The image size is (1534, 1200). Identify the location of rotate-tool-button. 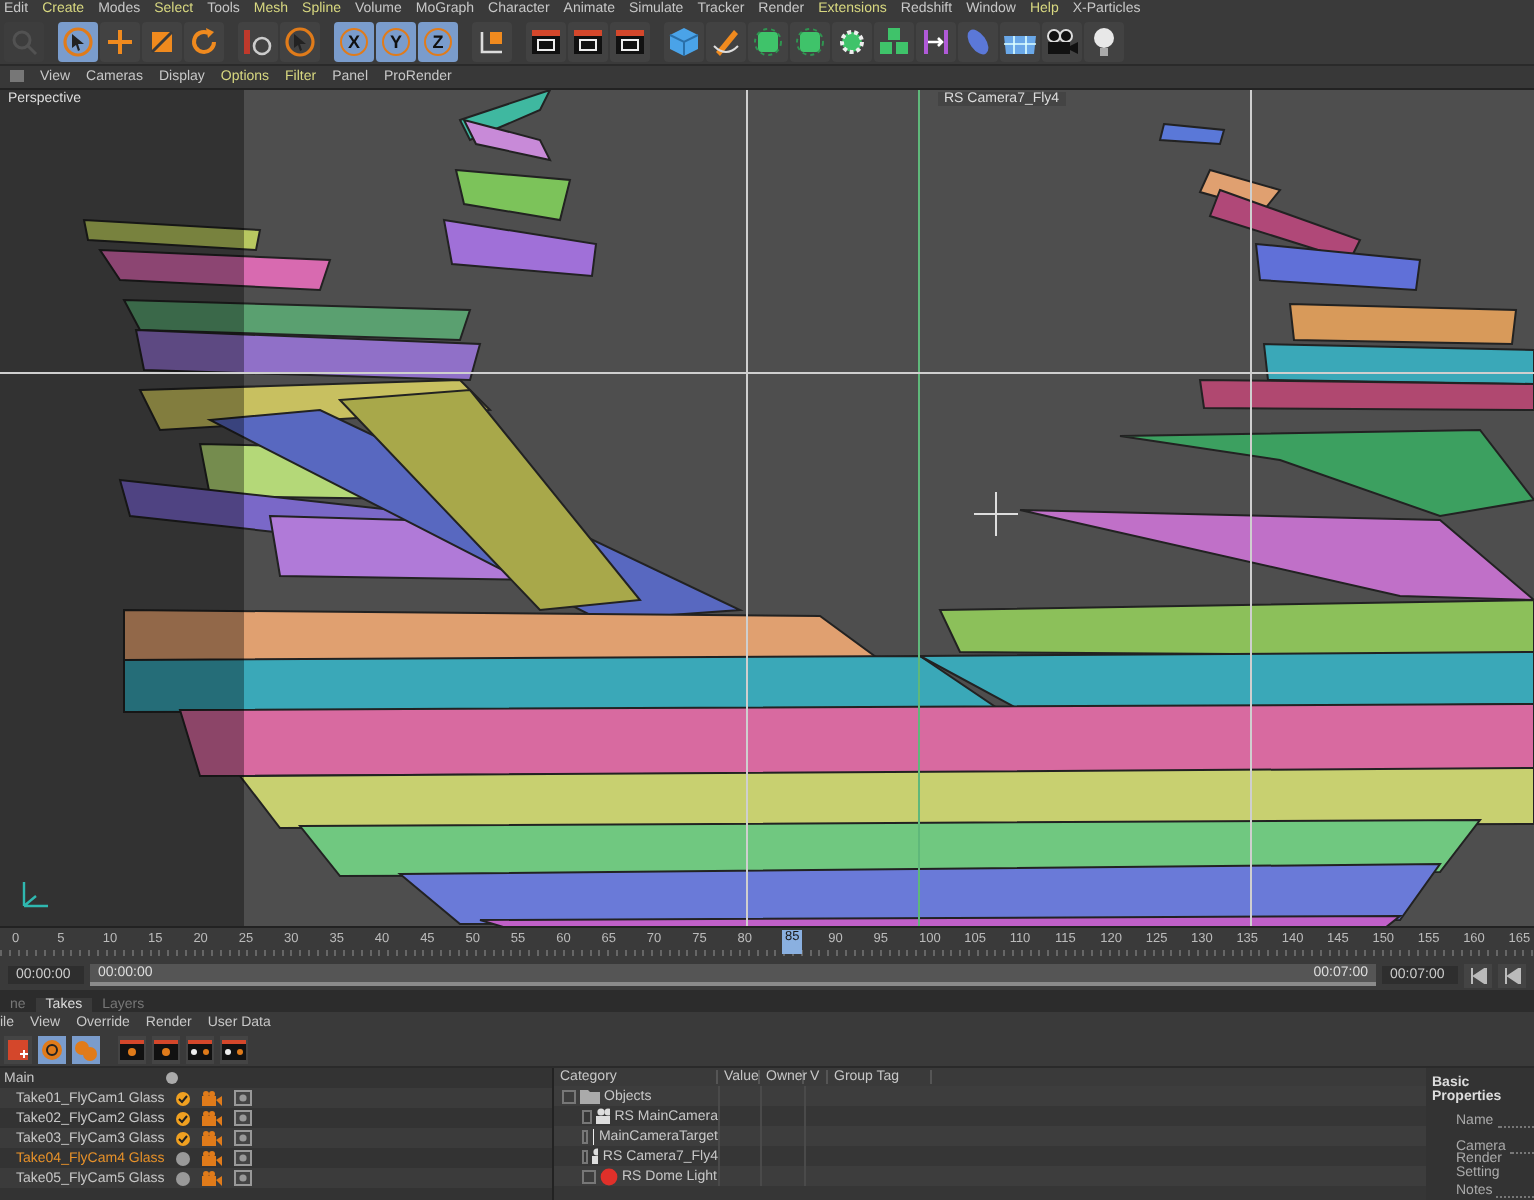
(204, 41).